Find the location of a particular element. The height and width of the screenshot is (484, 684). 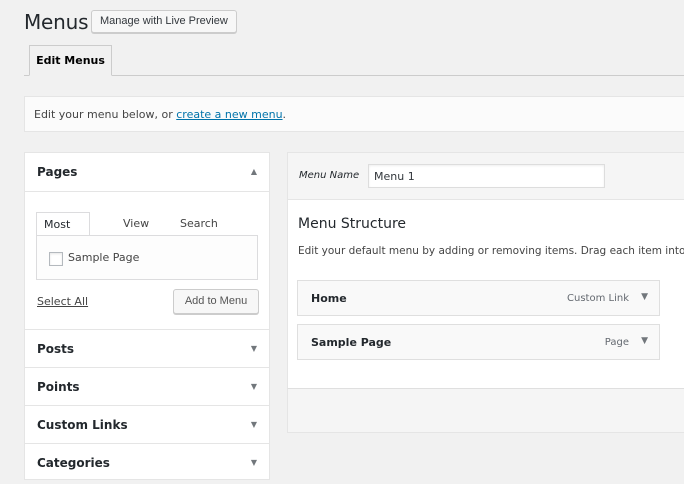

create-new-menu-link: create a new menu is located at coordinates (229, 114).